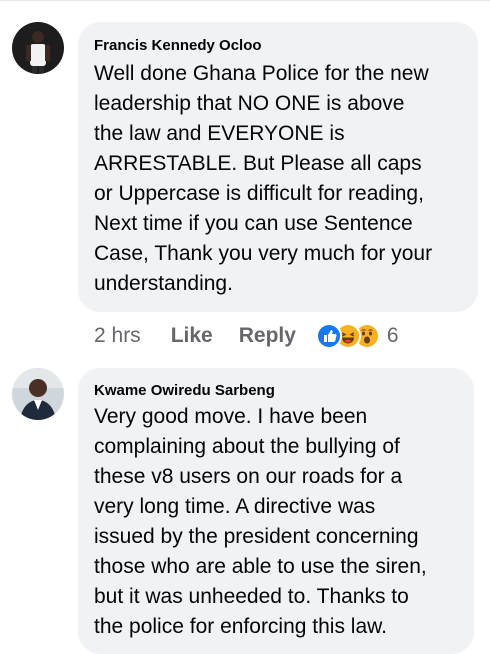 The image size is (490, 654). I want to click on comment-author: Francis Kennedy Ocloo, so click(178, 45).